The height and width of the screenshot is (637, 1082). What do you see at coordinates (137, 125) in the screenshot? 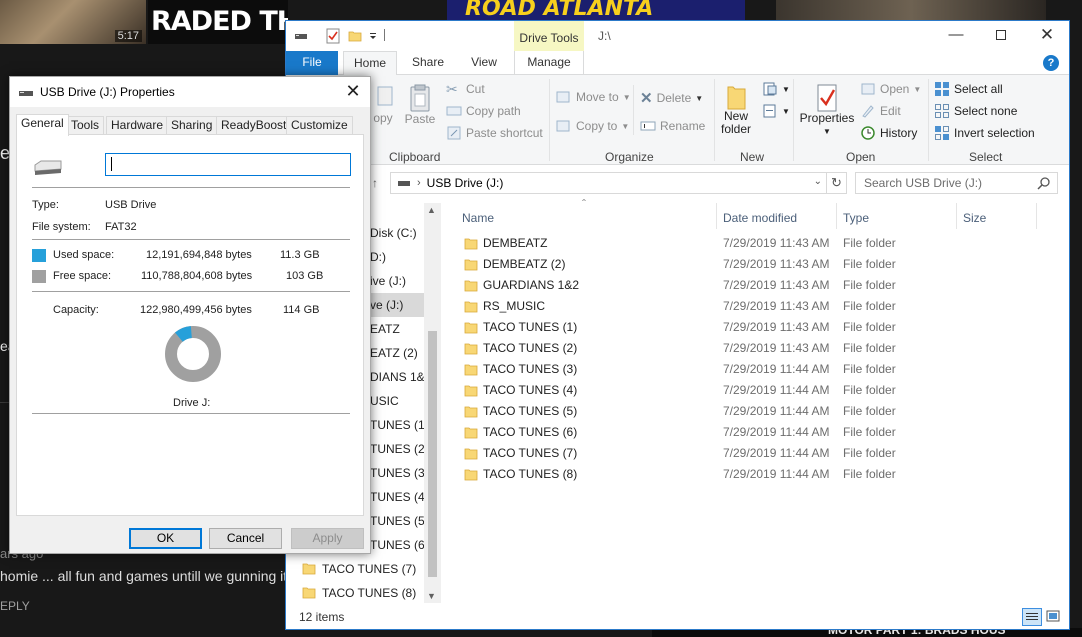
I see `tab-hardware: Hardware` at bounding box center [137, 125].